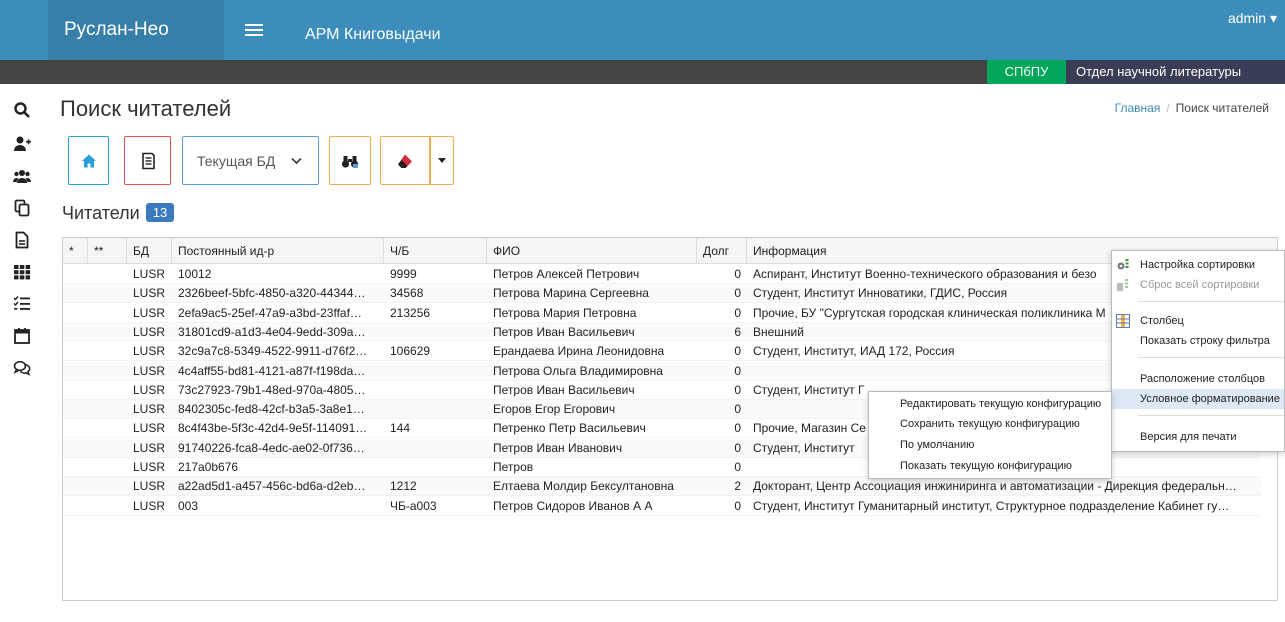 The height and width of the screenshot is (622, 1285). I want to click on caret-down-icon, so click(442, 160).